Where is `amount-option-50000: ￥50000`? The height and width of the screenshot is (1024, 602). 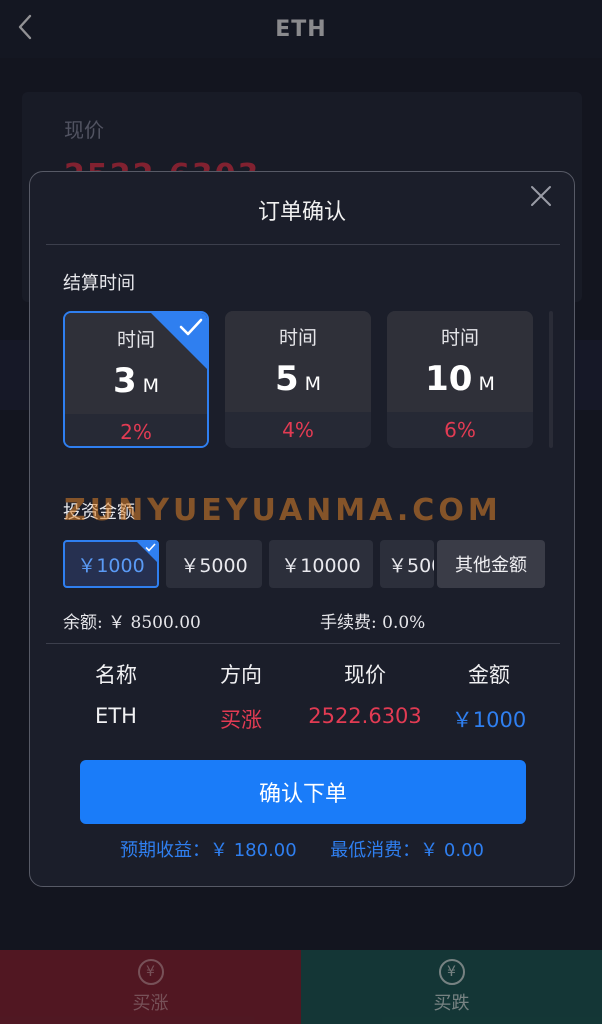
amount-option-50000: ￥50000 is located at coordinates (407, 564).